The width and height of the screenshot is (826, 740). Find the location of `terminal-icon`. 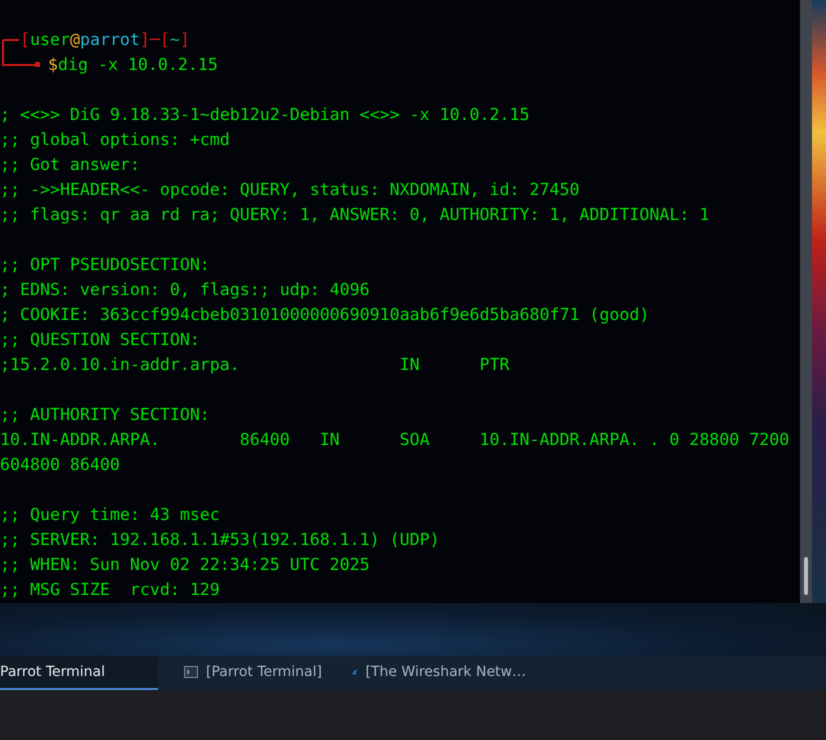

terminal-icon is located at coordinates (191, 672).